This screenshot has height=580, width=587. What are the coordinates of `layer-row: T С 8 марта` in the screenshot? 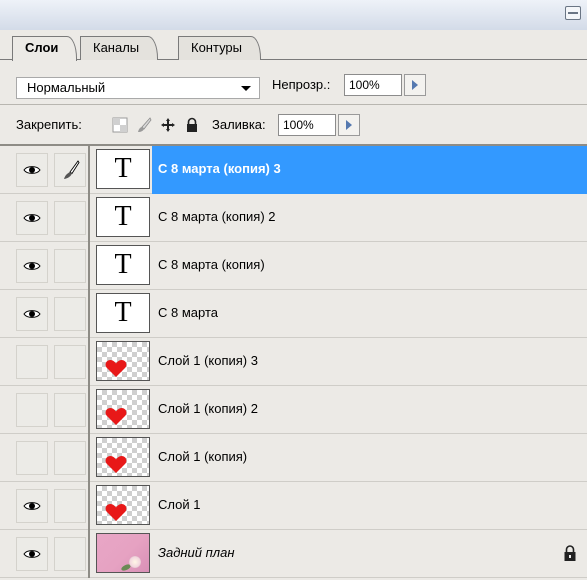 It's located at (293, 314).